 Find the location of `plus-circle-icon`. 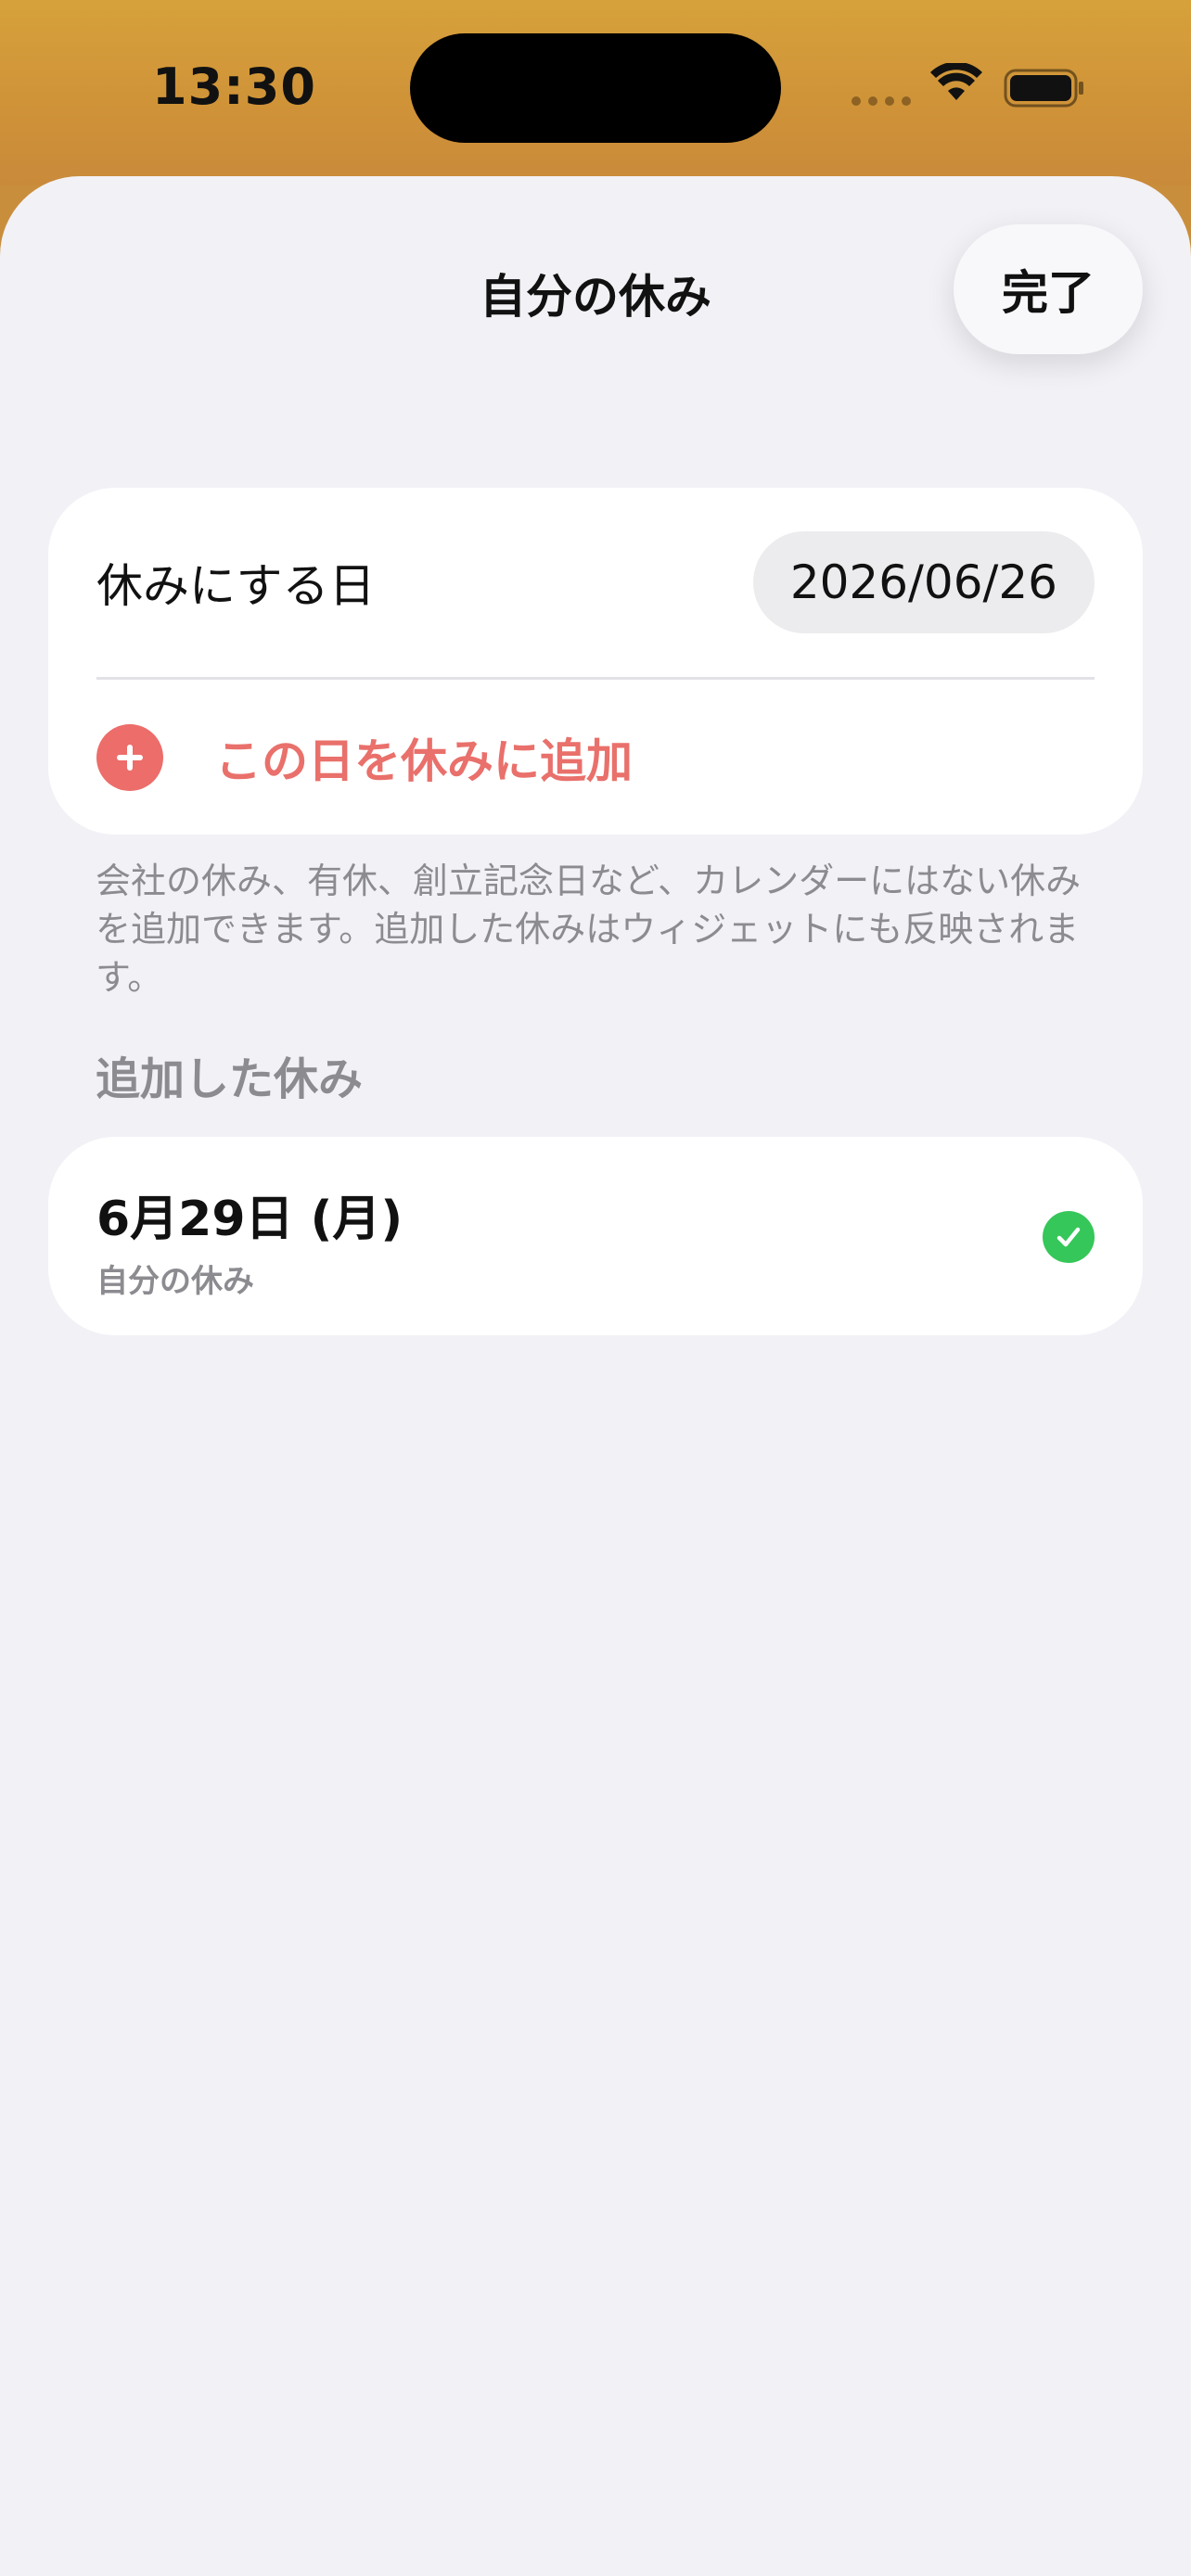

plus-circle-icon is located at coordinates (129, 757).